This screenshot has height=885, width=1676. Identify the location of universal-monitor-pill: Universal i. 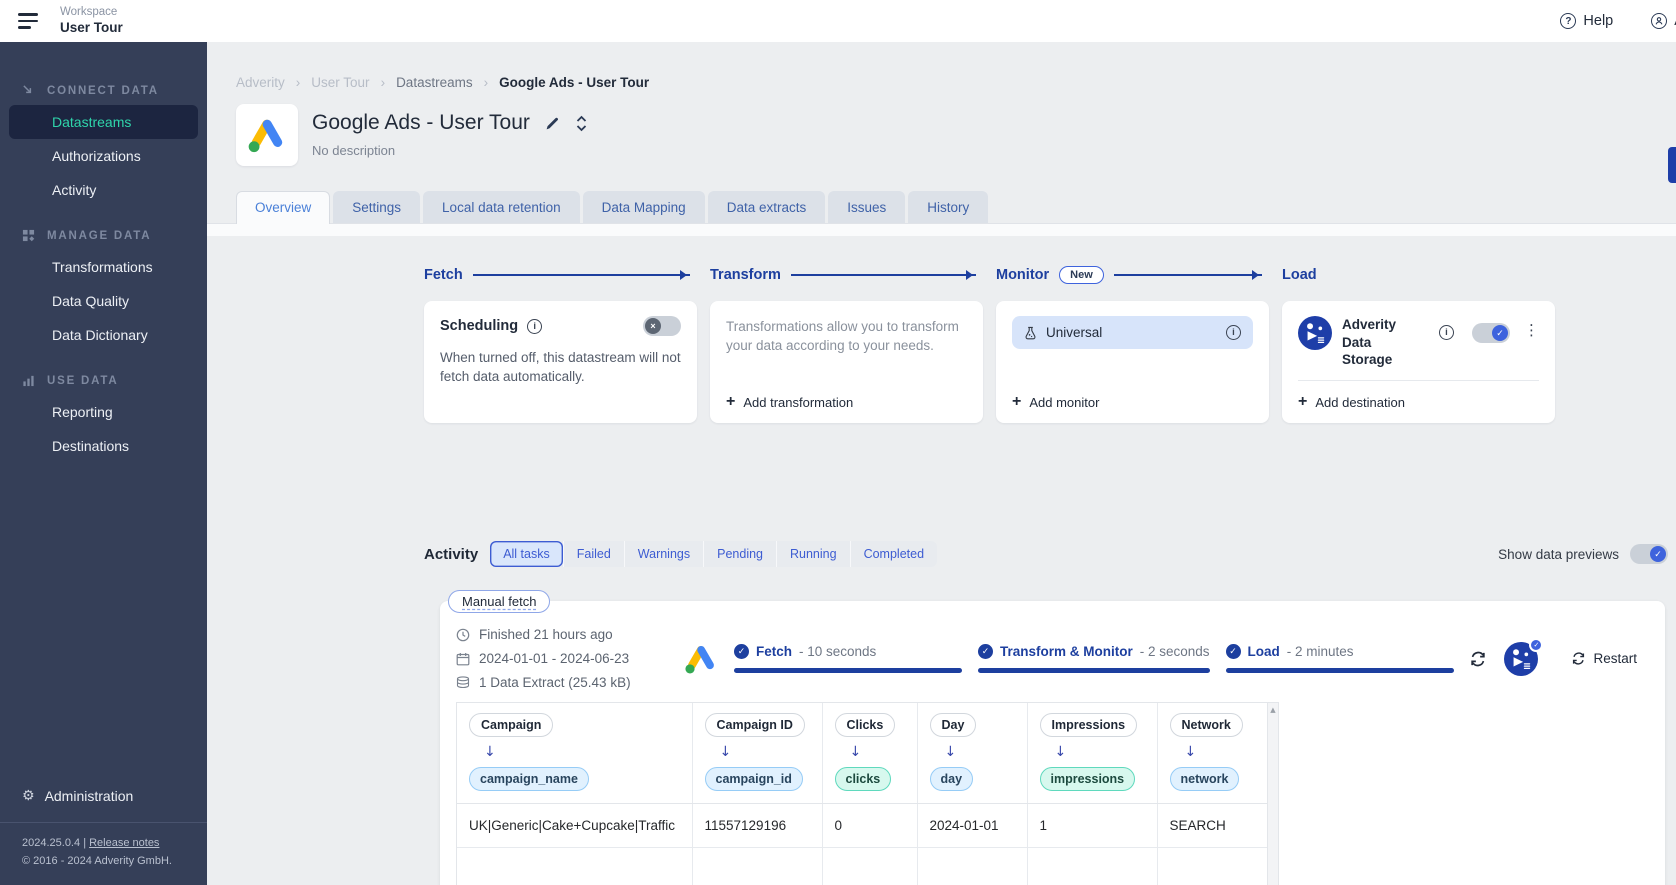
(1132, 332).